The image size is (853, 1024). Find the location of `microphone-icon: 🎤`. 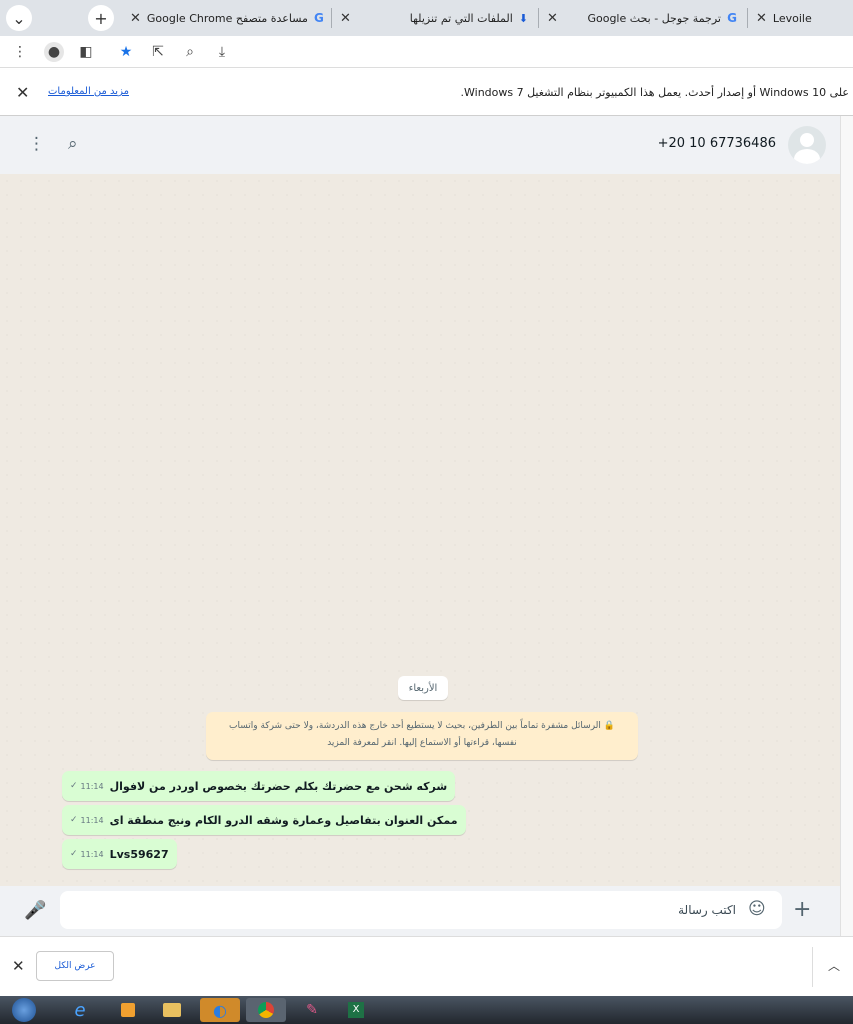

microphone-icon: 🎤 is located at coordinates (35, 910).